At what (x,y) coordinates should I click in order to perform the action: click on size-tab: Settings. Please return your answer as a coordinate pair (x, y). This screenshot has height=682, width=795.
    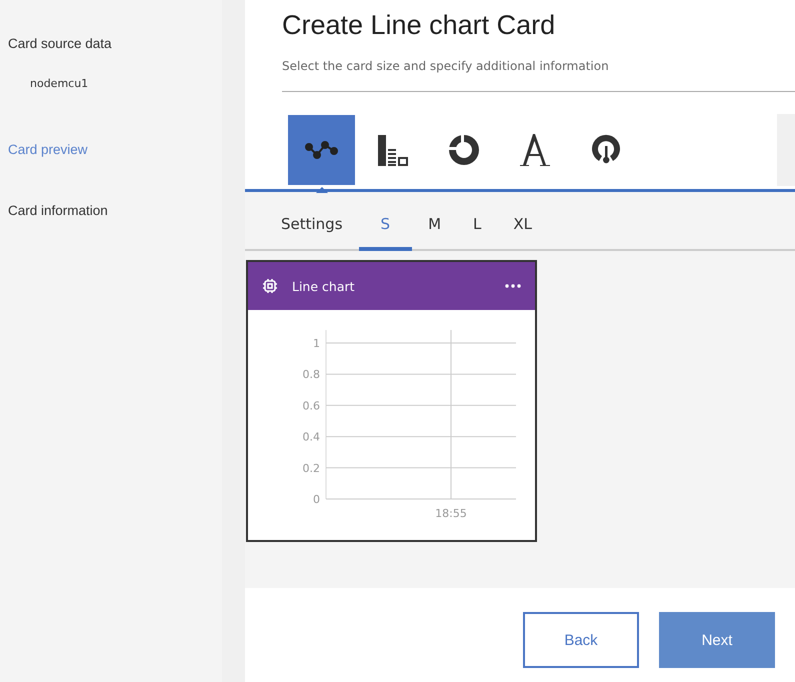
    Looking at the image, I should click on (312, 233).